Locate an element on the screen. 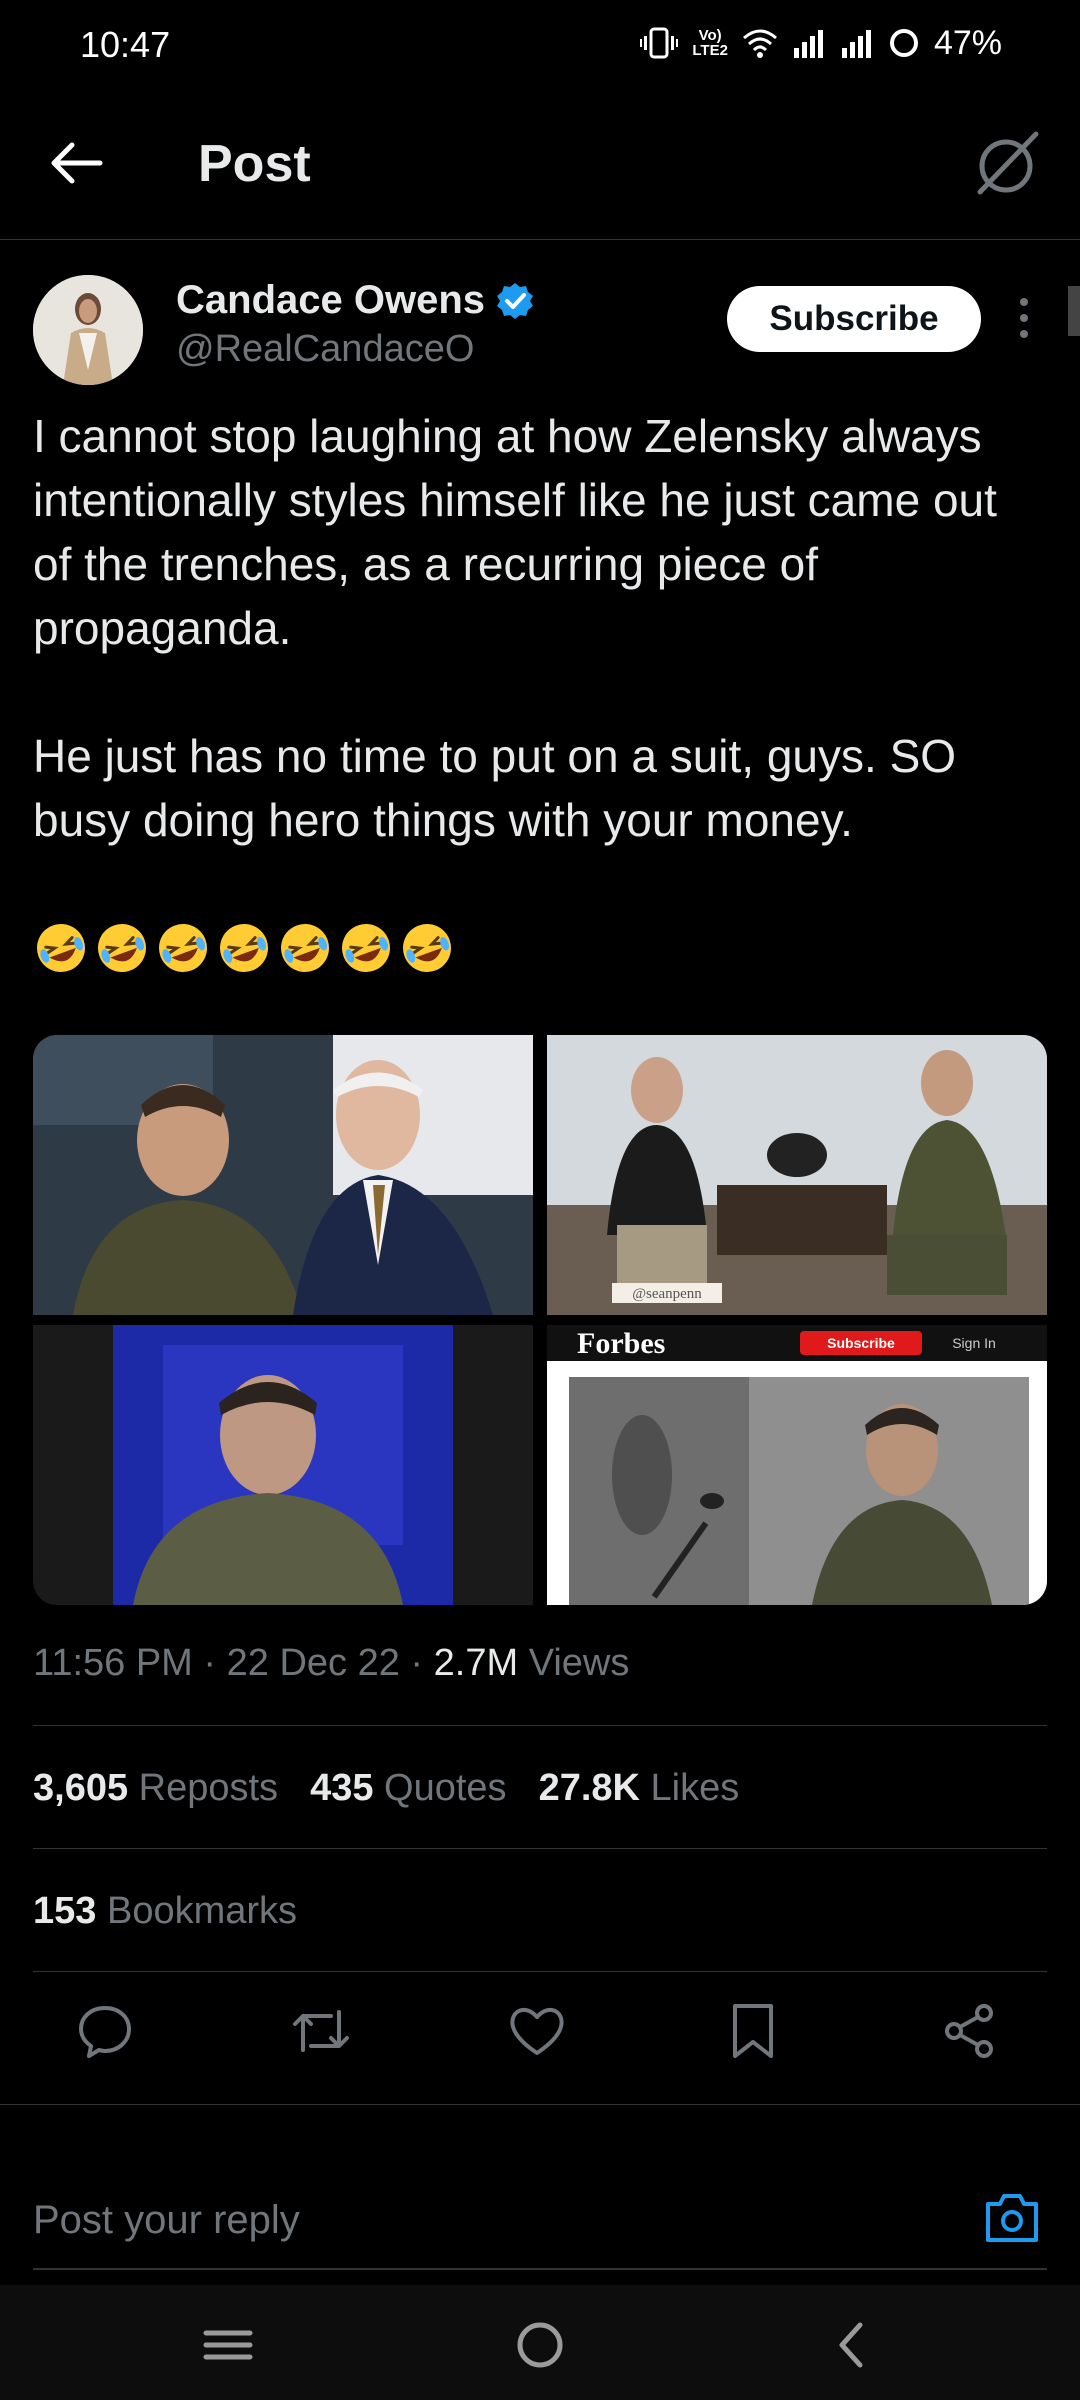  reply-button is located at coordinates (105, 2031).